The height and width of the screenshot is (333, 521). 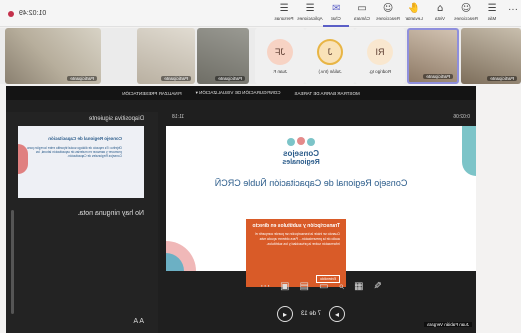 I want to click on raise-hand-icon: ✋, so click(x=414, y=8).